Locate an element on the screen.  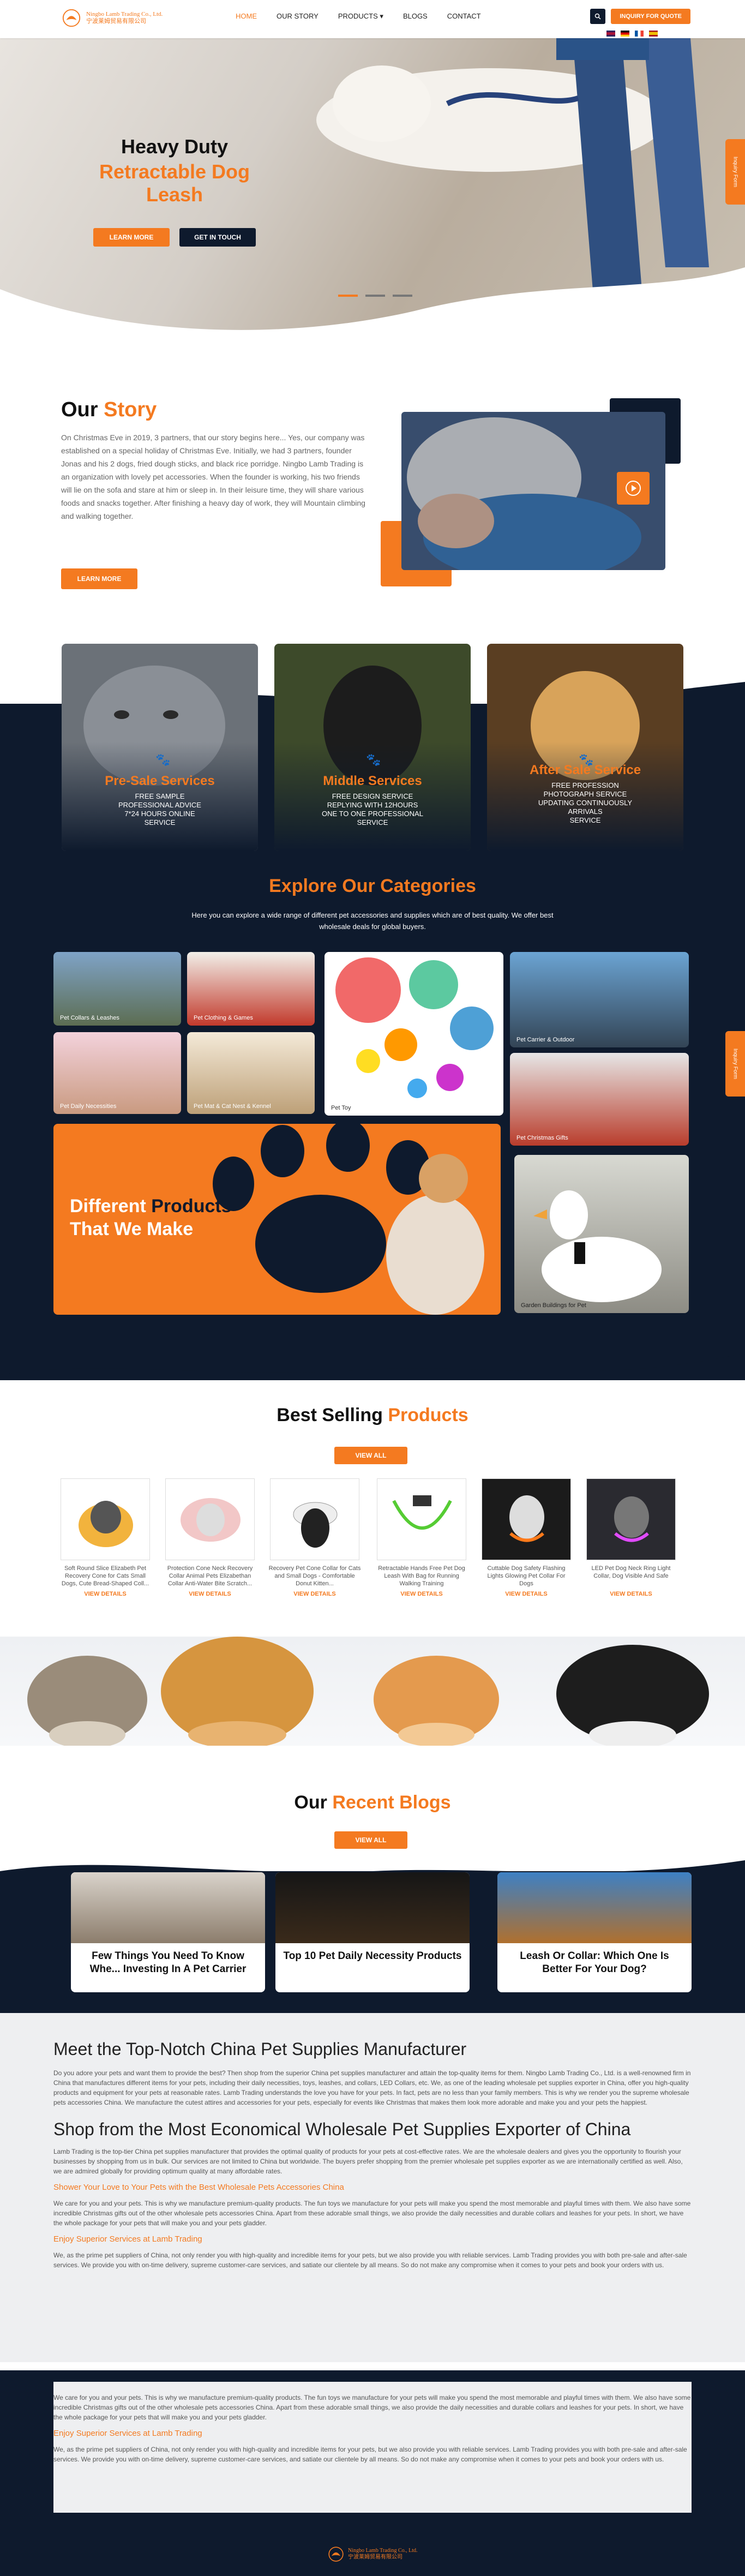
best-selling-title-main: Best Selling is located at coordinates (330, 1415).